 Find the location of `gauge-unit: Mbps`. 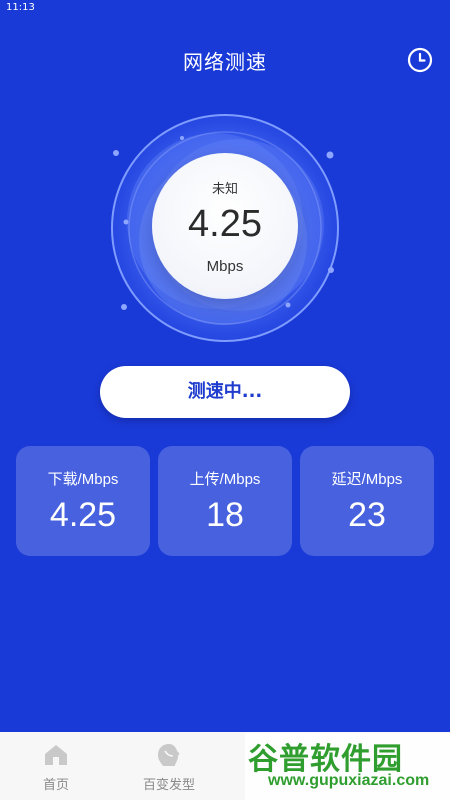

gauge-unit: Mbps is located at coordinates (225, 266).